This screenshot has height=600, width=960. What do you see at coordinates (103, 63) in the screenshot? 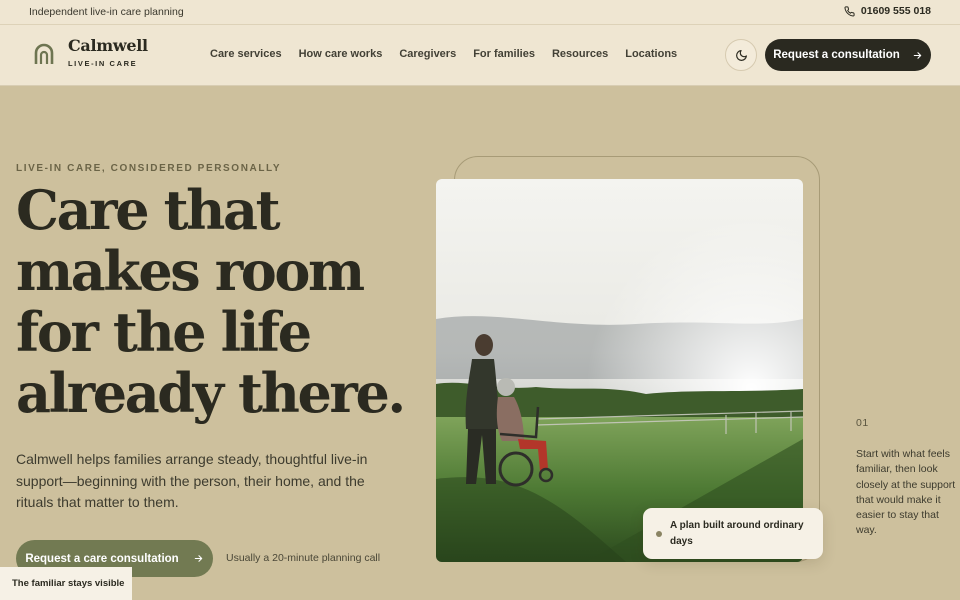
I see `brand-subtitle: LIVE-IN CARE` at bounding box center [103, 63].